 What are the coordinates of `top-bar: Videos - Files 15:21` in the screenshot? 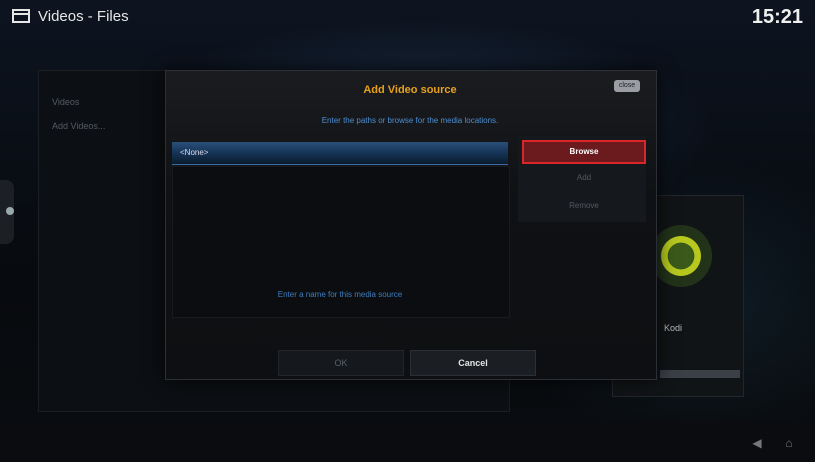 It's located at (407, 17).